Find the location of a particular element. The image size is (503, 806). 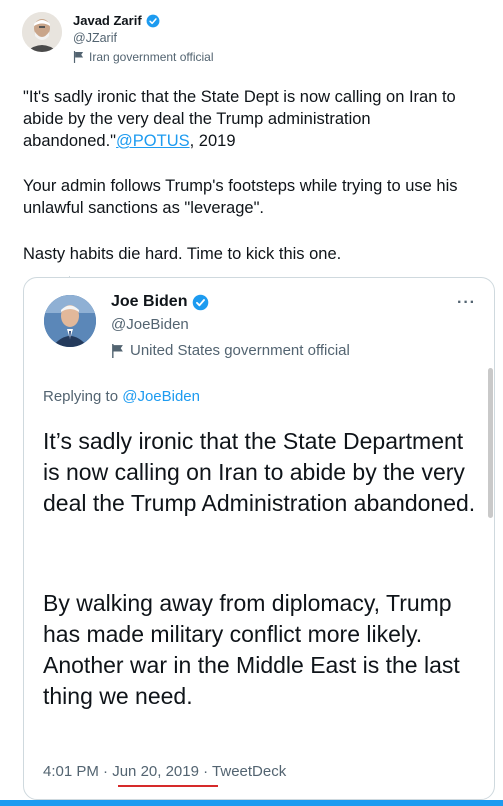

government-label: Iran government official is located at coordinates (143, 57).